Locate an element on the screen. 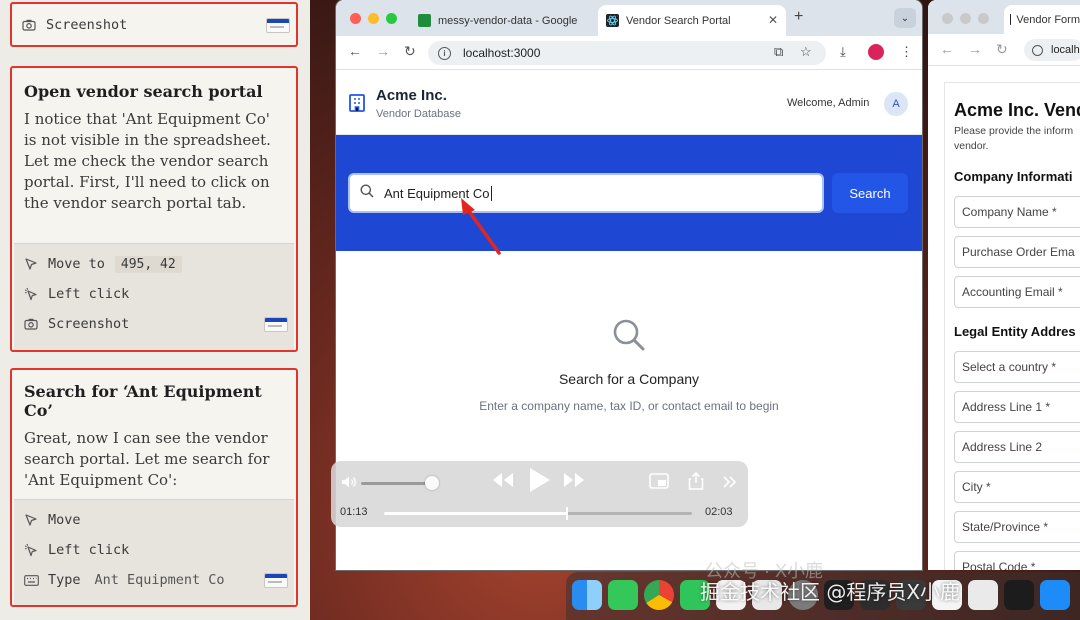  rewind-icon is located at coordinates (503, 482).